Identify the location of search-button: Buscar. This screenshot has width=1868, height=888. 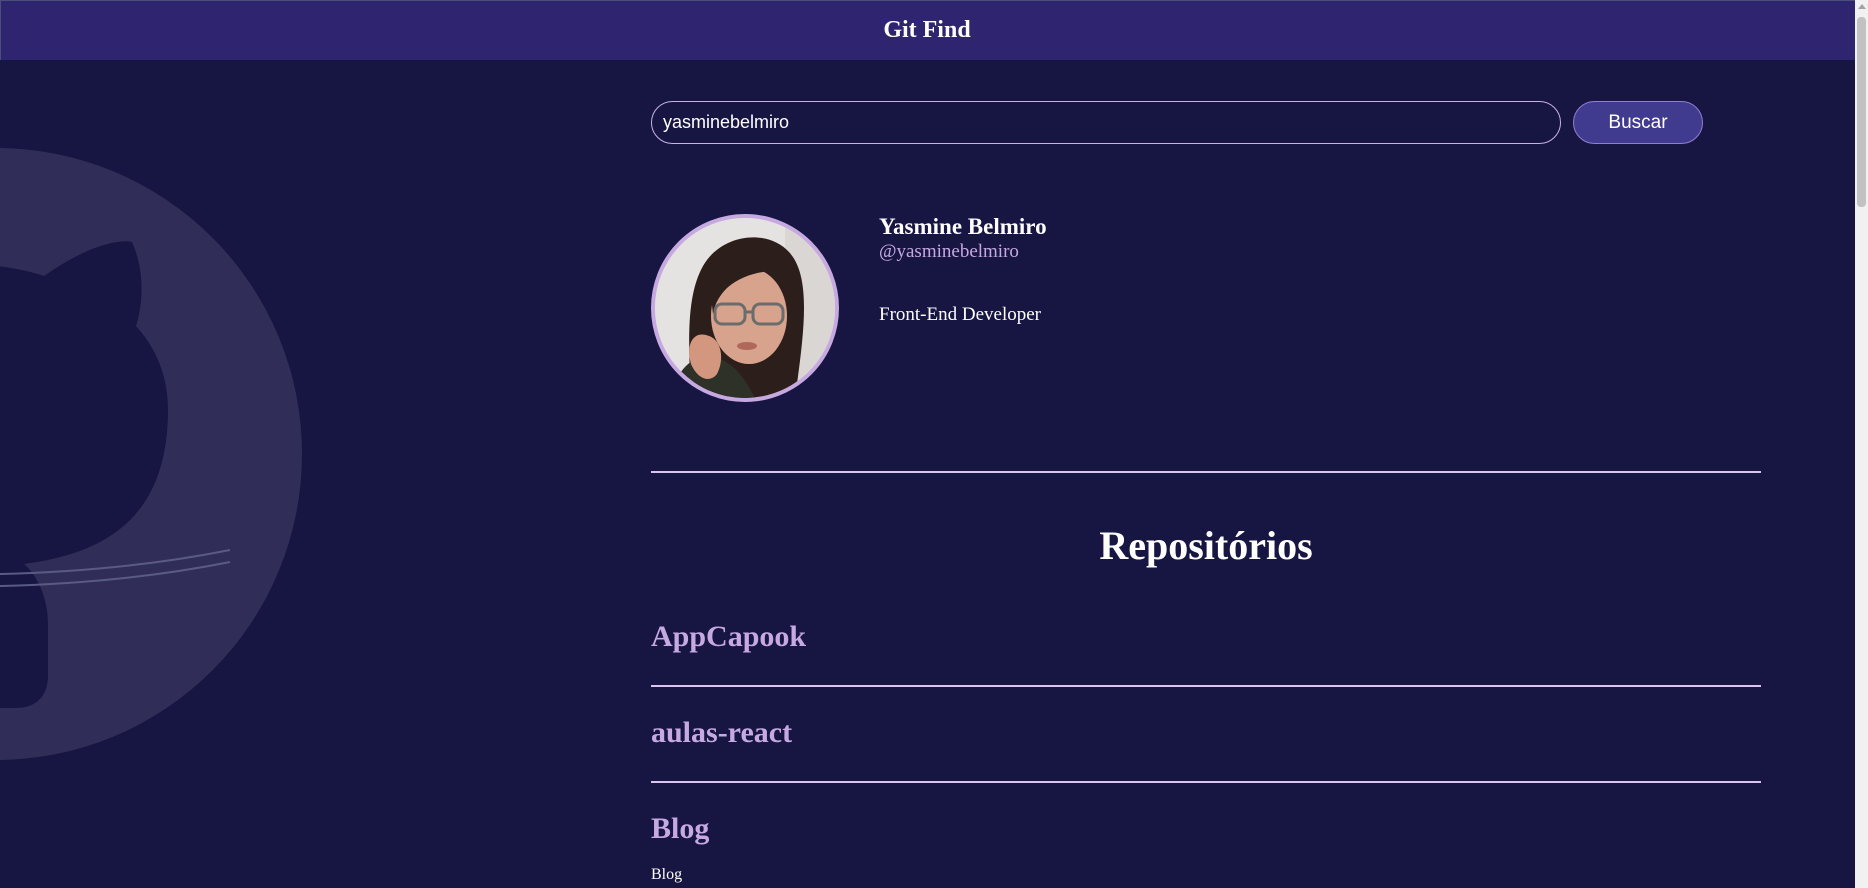
(1638, 122).